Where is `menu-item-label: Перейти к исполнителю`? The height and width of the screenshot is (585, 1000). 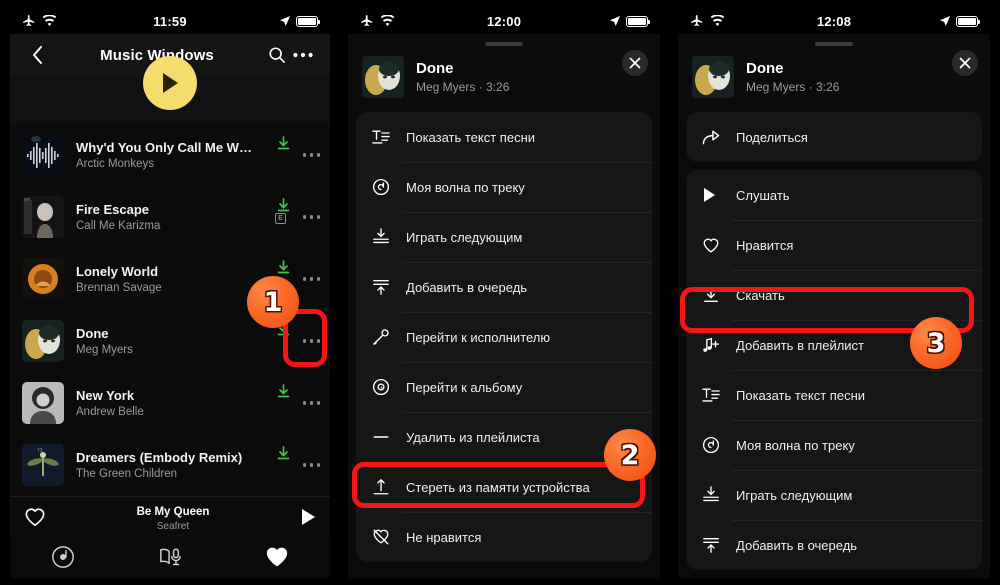
menu-item-label: Перейти к исполнителю is located at coordinates (478, 337).